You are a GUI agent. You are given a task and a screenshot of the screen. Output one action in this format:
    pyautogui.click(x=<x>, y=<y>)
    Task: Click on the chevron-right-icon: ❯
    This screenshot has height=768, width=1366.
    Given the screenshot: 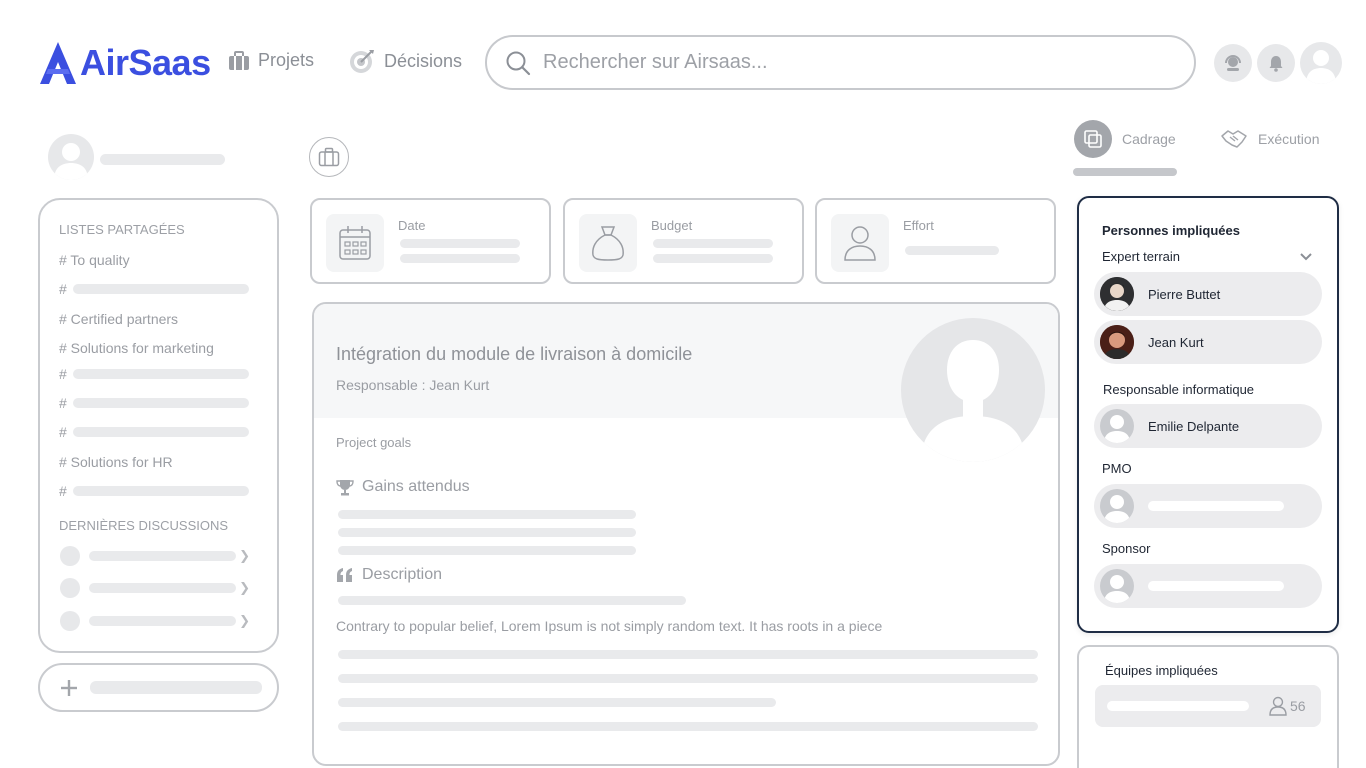 What is the action you would take?
    pyautogui.click(x=244, y=620)
    